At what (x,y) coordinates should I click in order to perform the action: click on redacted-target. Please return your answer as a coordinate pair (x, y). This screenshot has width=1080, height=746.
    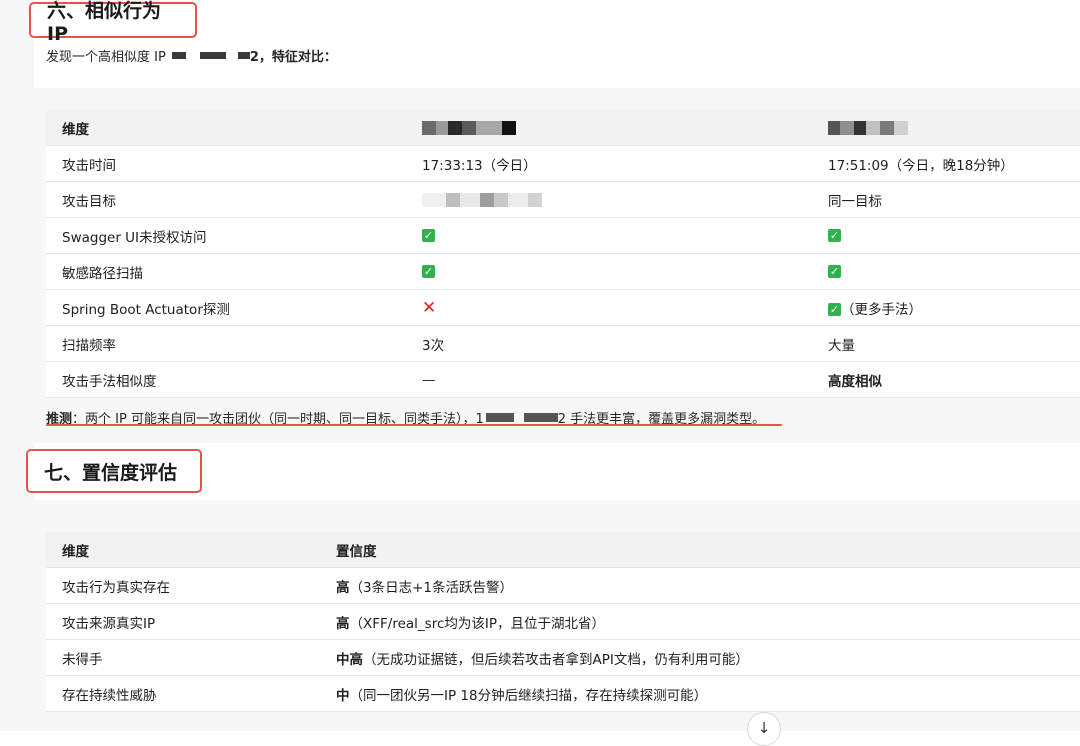
    Looking at the image, I should click on (482, 199).